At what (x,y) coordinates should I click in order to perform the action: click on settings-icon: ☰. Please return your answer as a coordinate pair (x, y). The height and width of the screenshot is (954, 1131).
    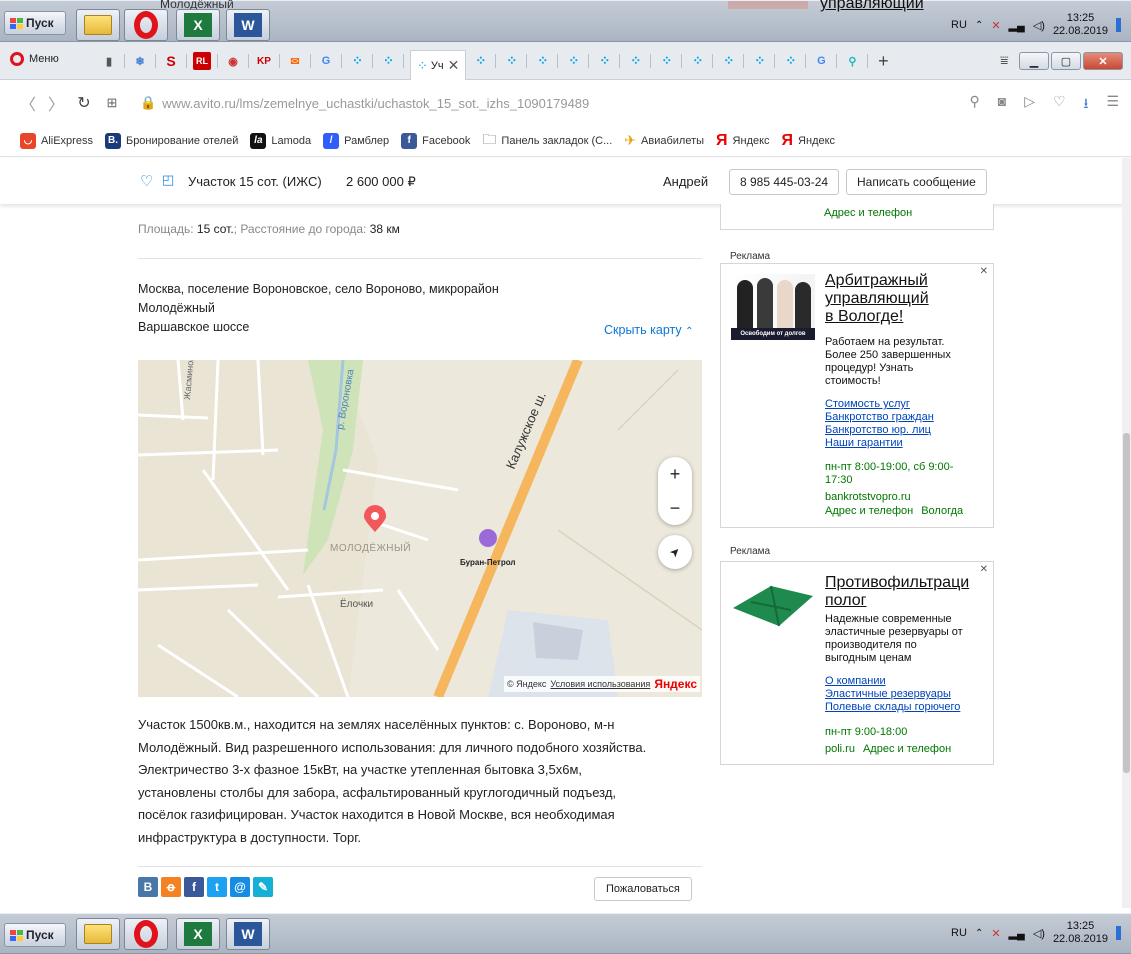
    Looking at the image, I should click on (1112, 105).